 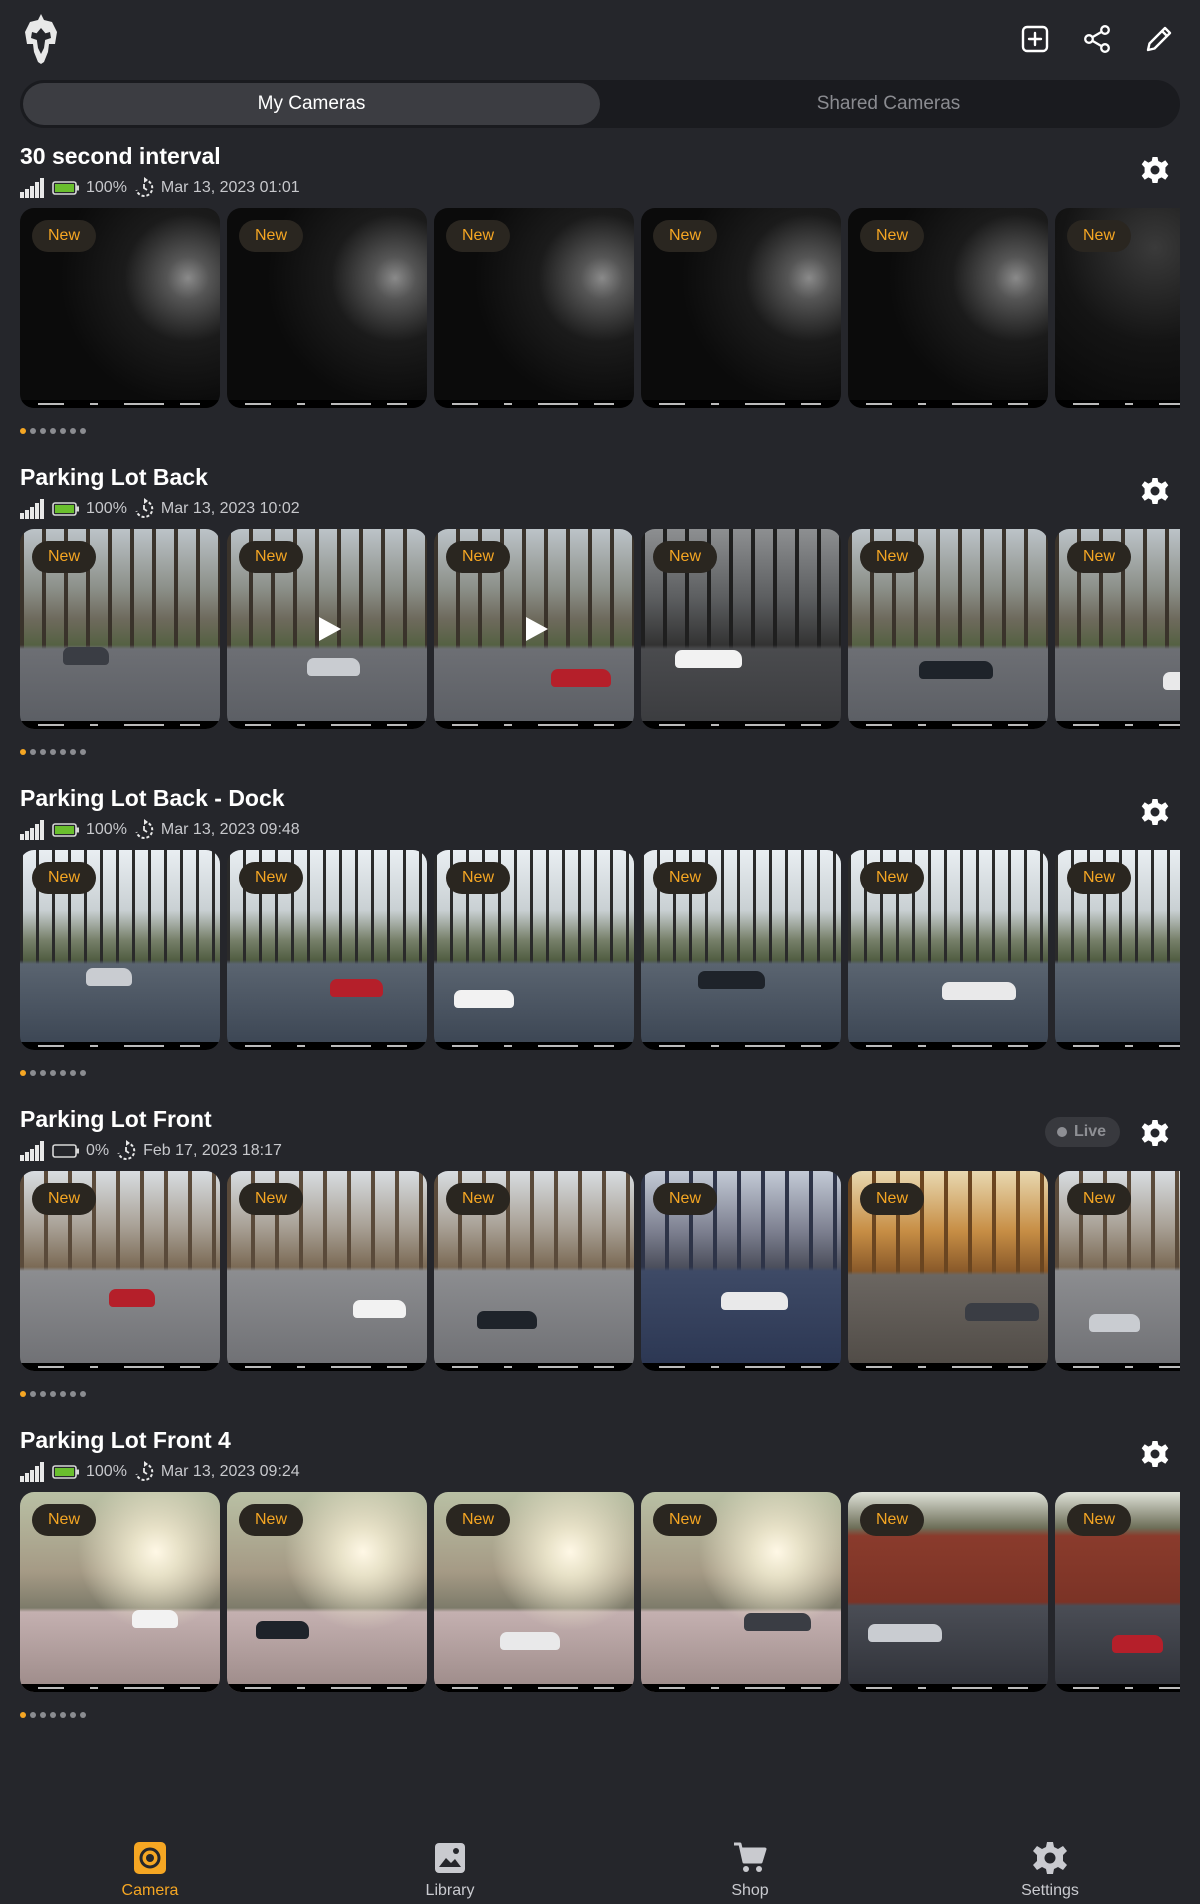 What do you see at coordinates (116, 1119) in the screenshot?
I see `camera-name: Parking Lot Front` at bounding box center [116, 1119].